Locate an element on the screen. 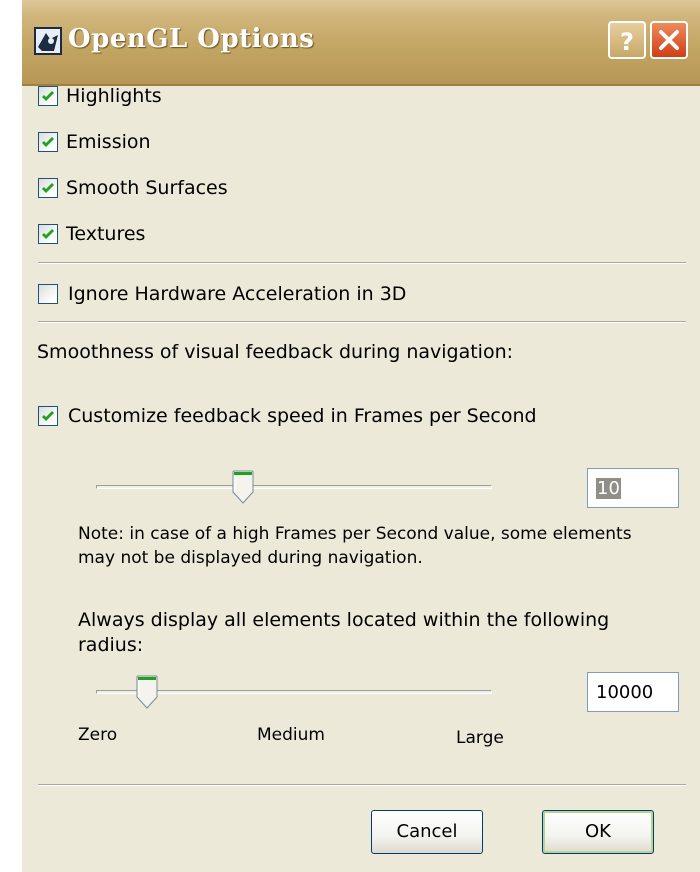  emission-label: Emission is located at coordinates (108, 142).